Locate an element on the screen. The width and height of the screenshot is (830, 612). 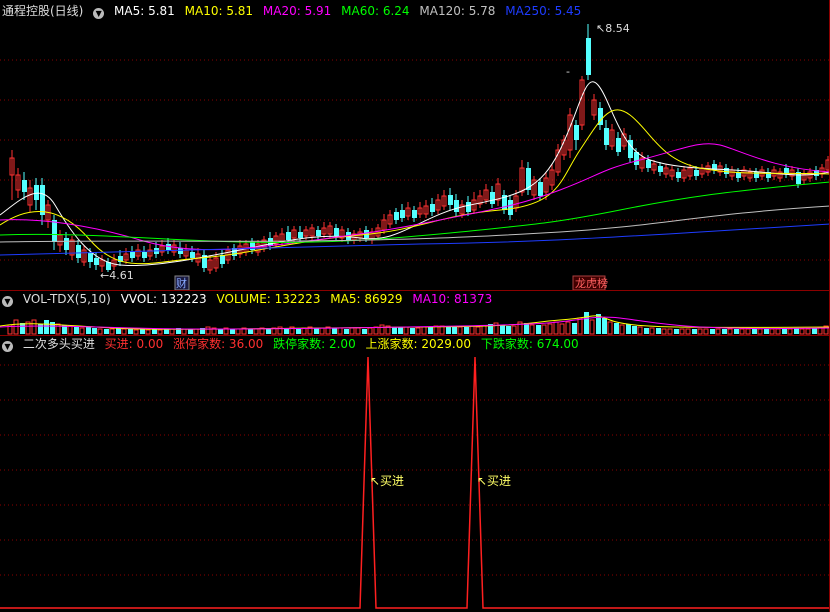
volume-chart is located at coordinates (415, 312).